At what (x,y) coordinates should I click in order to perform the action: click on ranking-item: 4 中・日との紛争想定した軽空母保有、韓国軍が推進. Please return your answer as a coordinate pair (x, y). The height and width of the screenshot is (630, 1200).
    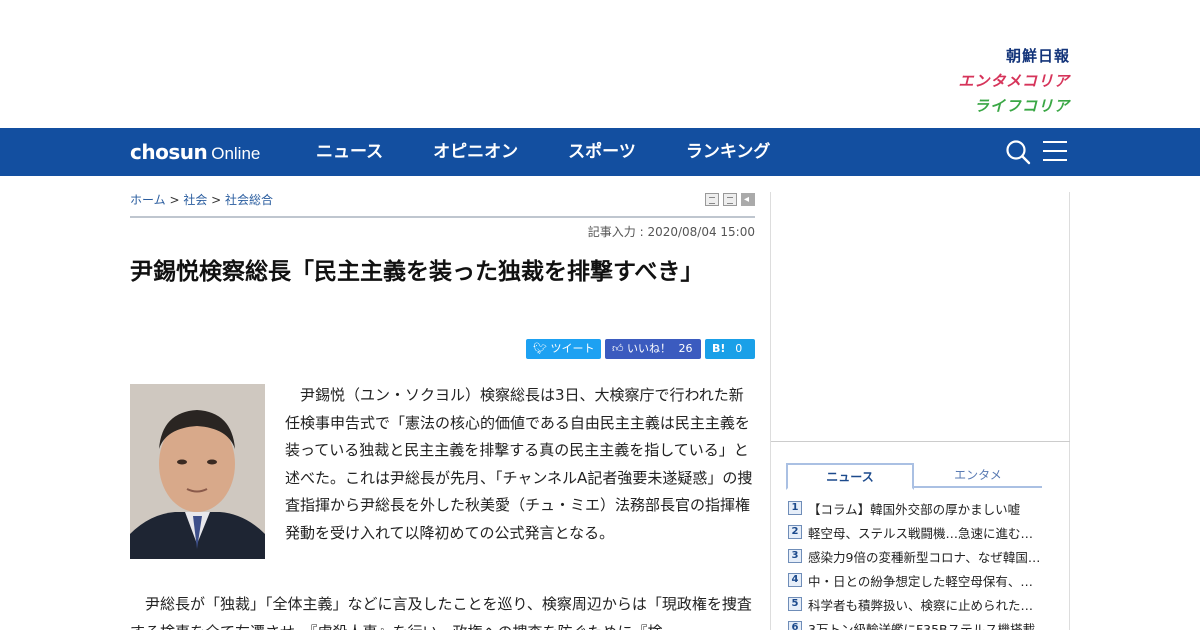
    Looking at the image, I should click on (918, 580).